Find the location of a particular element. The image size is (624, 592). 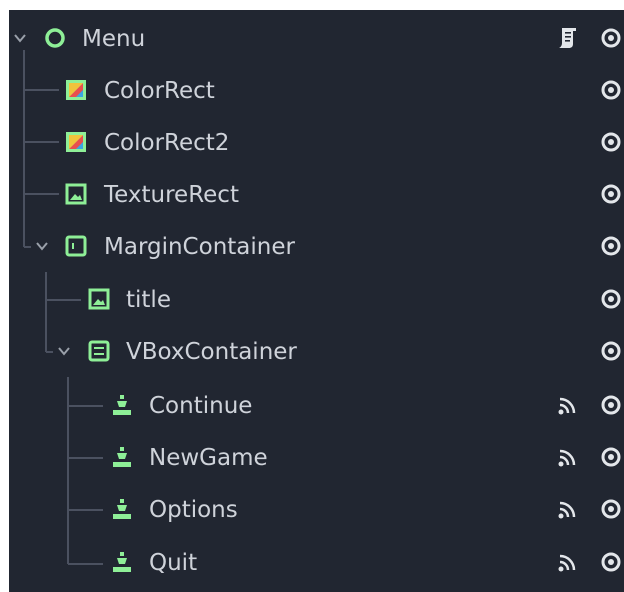

node-label: Options is located at coordinates (193, 510).